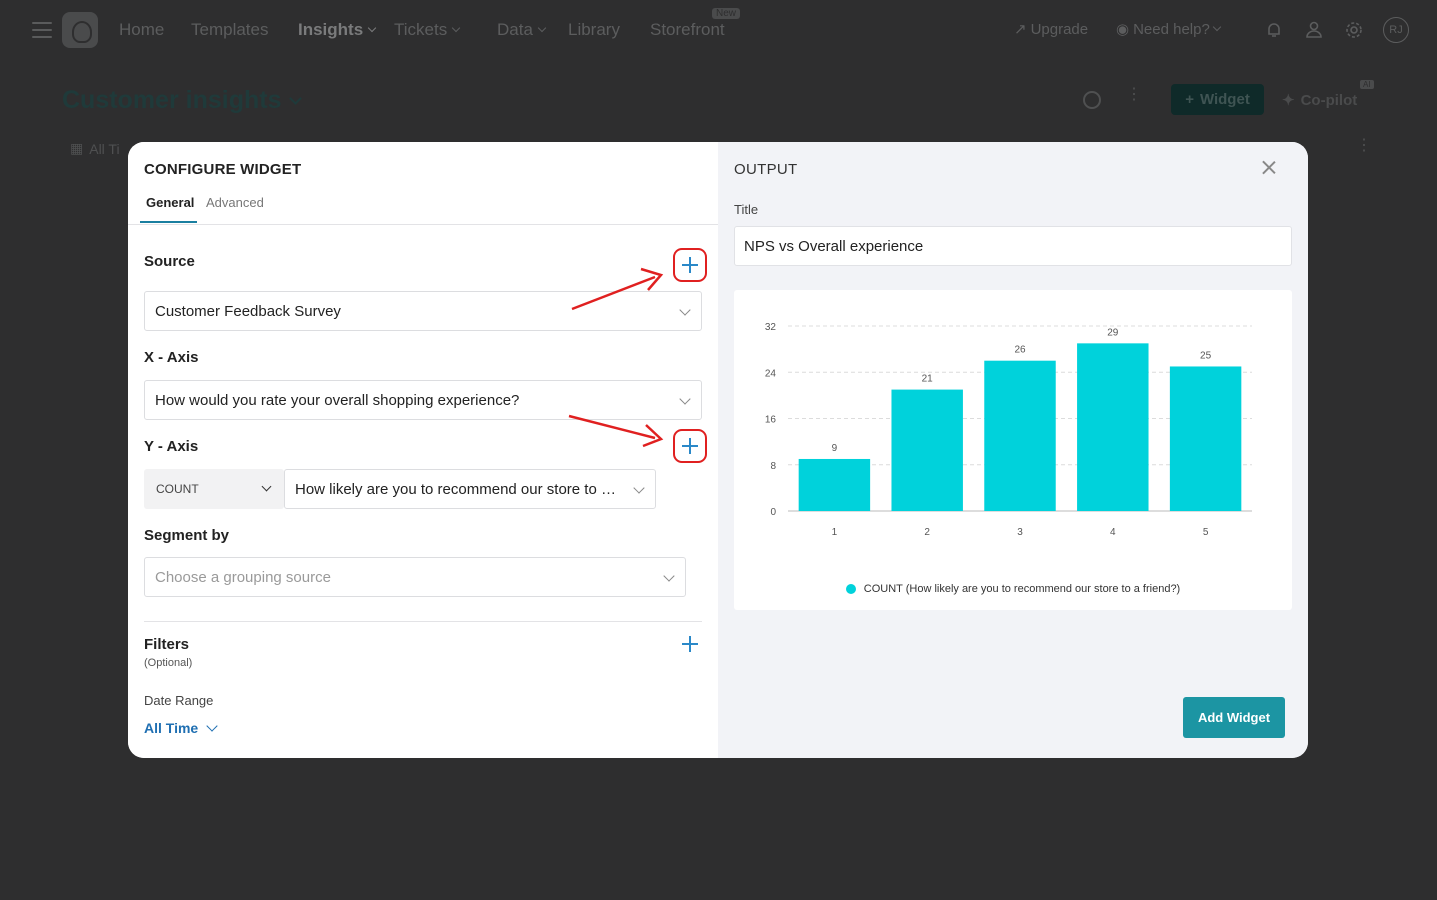 This screenshot has height=900, width=1437. I want to click on upgrade-link: ↗ Upgrade, so click(1051, 29).